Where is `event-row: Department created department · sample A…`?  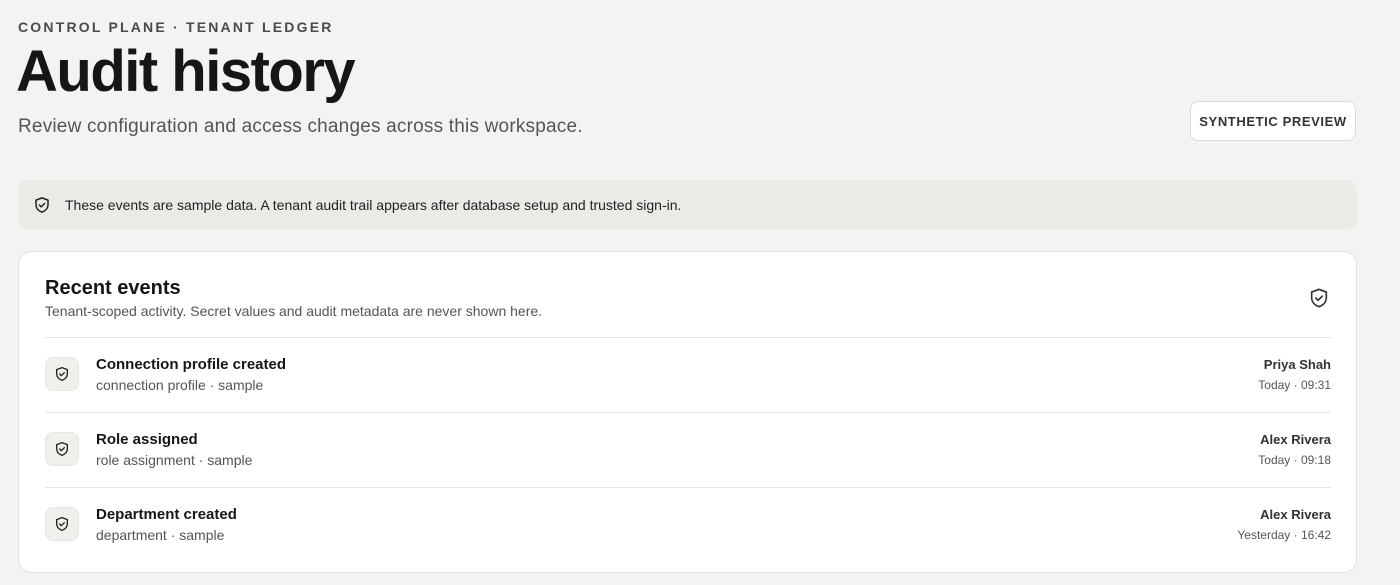
event-row: Department created department · sample A… is located at coordinates (688, 524).